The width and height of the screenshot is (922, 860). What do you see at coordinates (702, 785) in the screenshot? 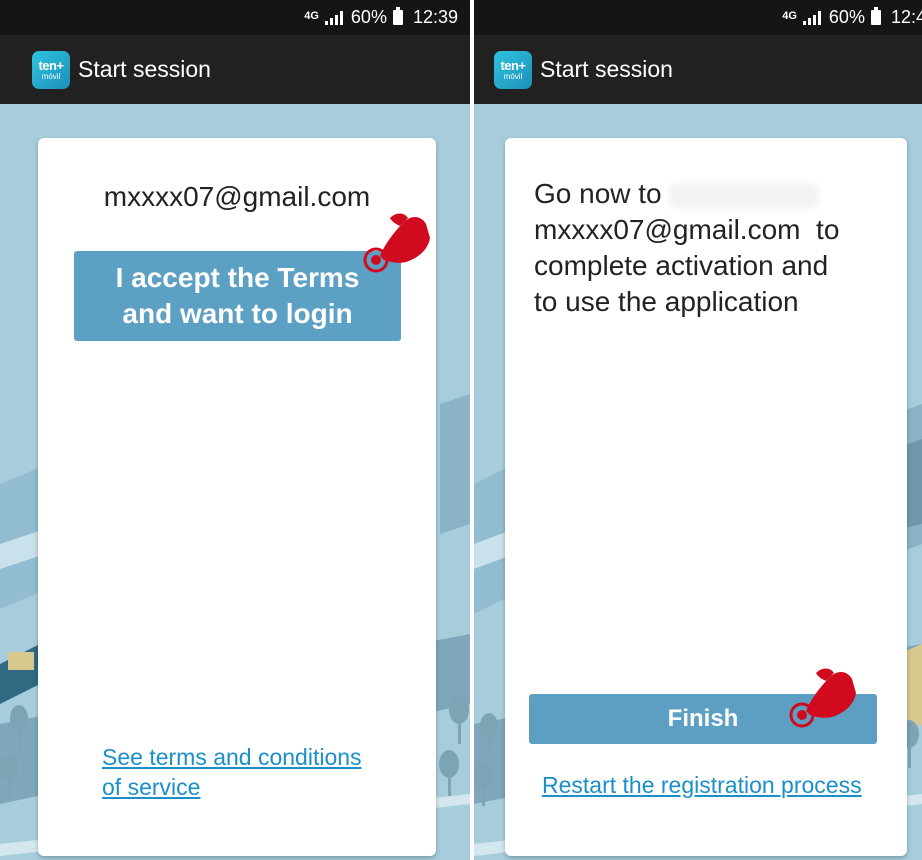
I see `restart-registration-link: Restart the registration process` at bounding box center [702, 785].